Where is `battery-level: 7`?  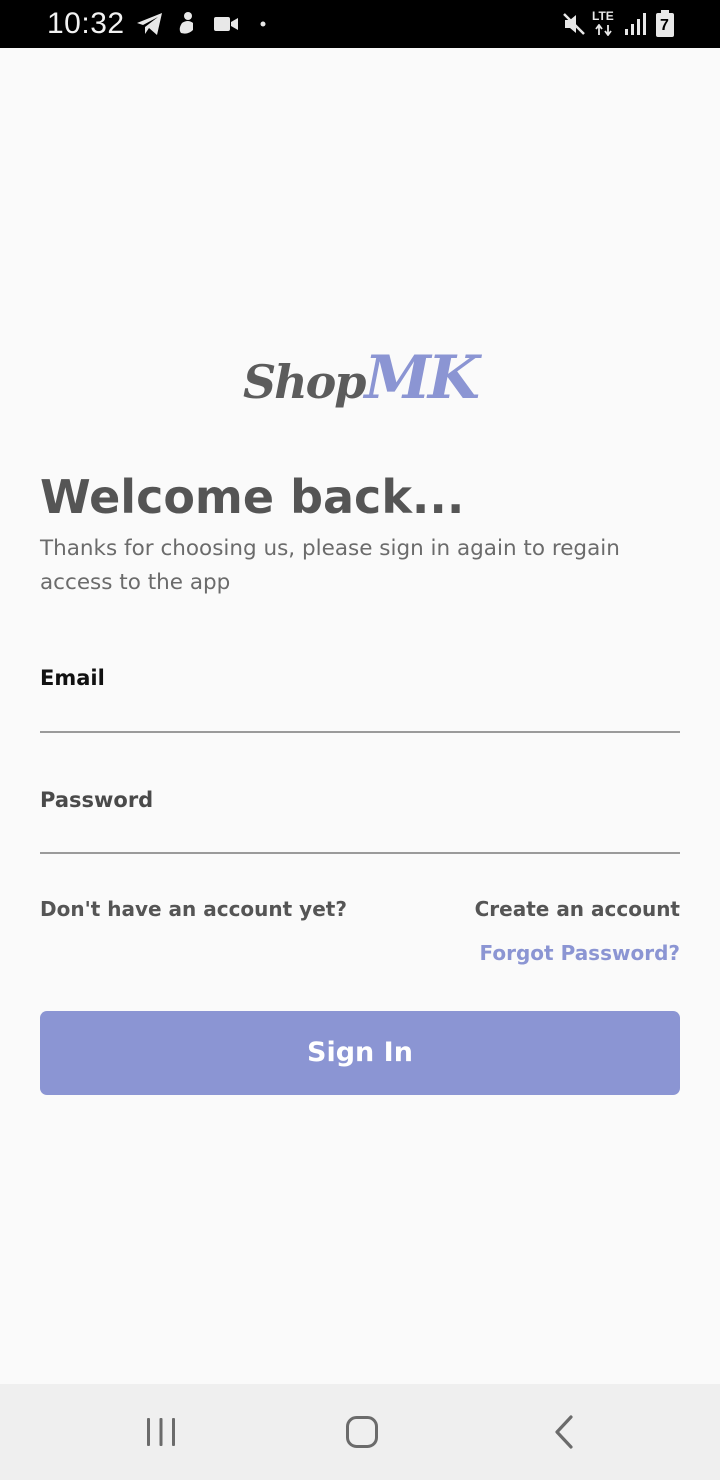
battery-level: 7 is located at coordinates (664, 25).